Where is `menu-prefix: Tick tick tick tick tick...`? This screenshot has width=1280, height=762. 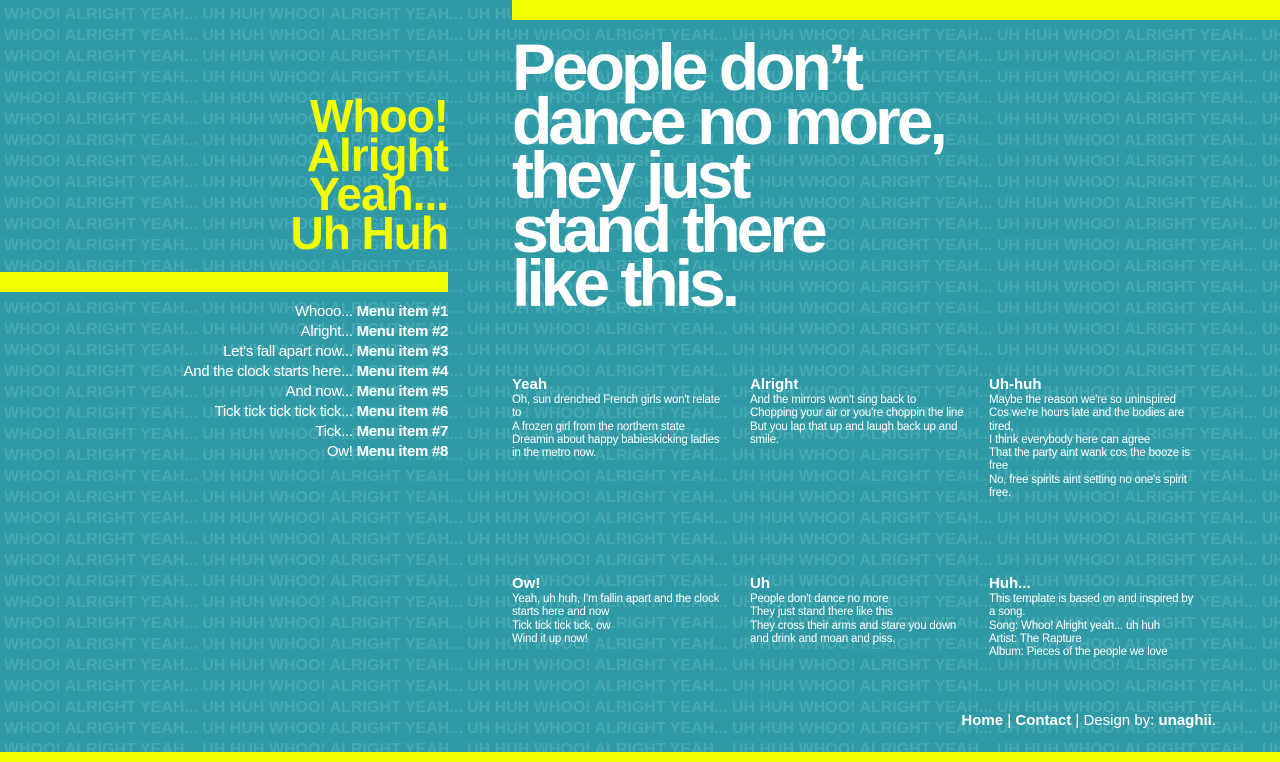 menu-prefix: Tick tick tick tick tick... is located at coordinates (283, 411).